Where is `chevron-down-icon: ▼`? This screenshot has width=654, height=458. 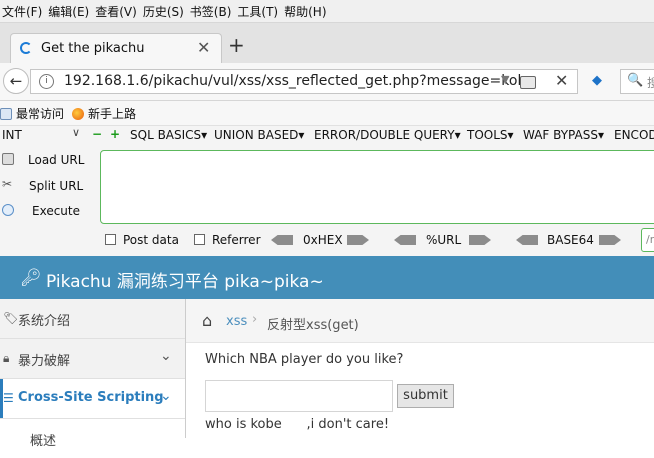
chevron-down-icon: ▼ is located at coordinates (505, 79).